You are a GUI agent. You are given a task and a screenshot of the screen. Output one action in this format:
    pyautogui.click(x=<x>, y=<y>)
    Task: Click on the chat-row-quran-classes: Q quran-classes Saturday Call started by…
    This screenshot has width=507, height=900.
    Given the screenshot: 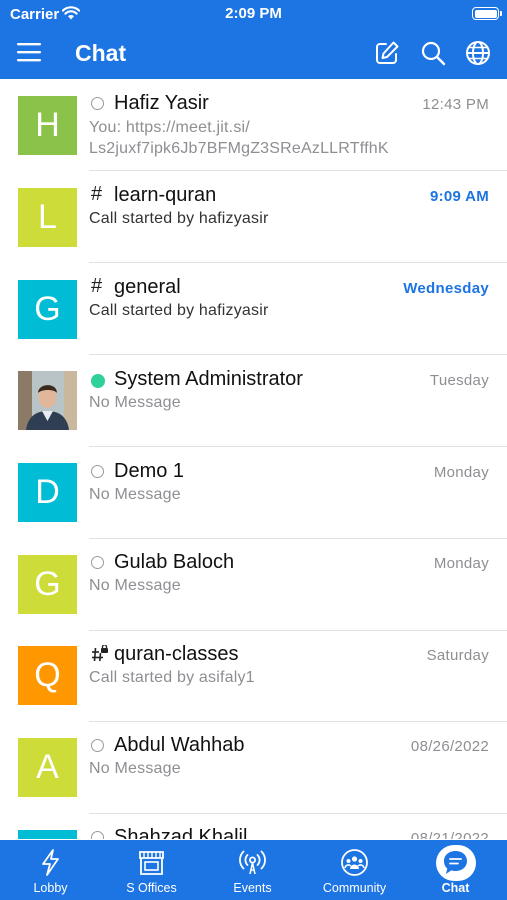 What is the action you would take?
    pyautogui.click(x=253, y=676)
    